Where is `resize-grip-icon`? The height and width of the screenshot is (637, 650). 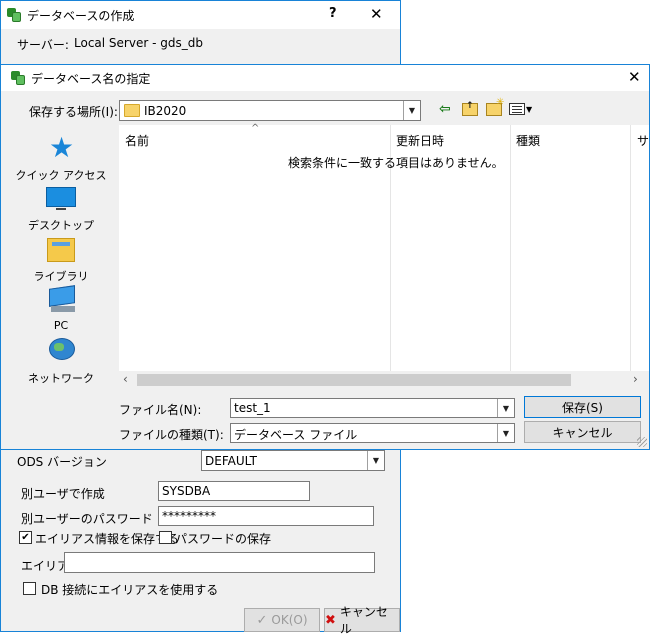
resize-grip-icon is located at coordinates (642, 442).